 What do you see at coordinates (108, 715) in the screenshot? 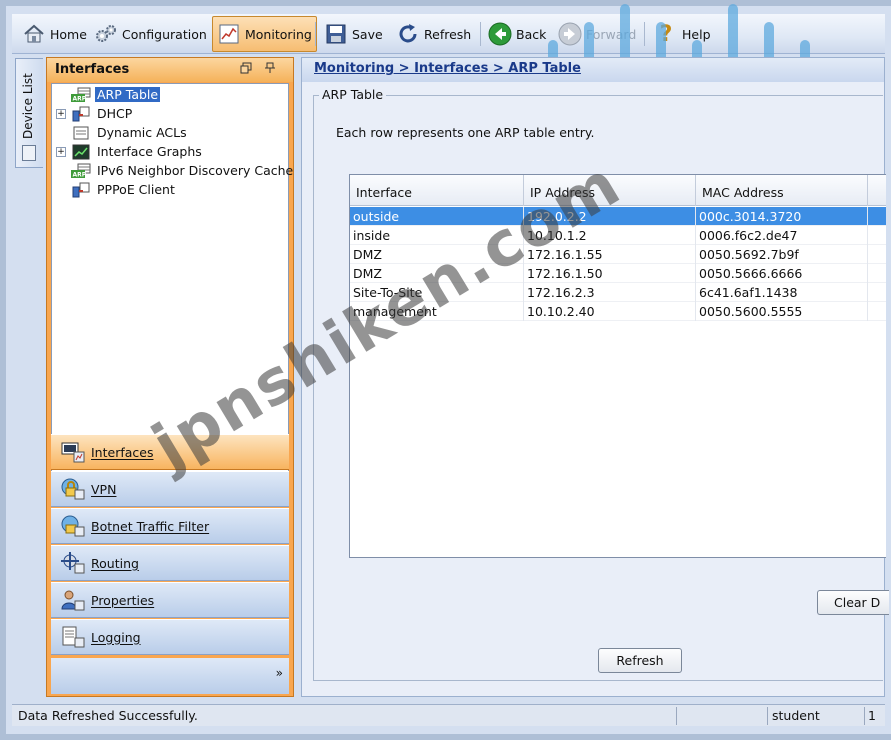
I see `status-message: Data Refreshed Successfully.` at bounding box center [108, 715].